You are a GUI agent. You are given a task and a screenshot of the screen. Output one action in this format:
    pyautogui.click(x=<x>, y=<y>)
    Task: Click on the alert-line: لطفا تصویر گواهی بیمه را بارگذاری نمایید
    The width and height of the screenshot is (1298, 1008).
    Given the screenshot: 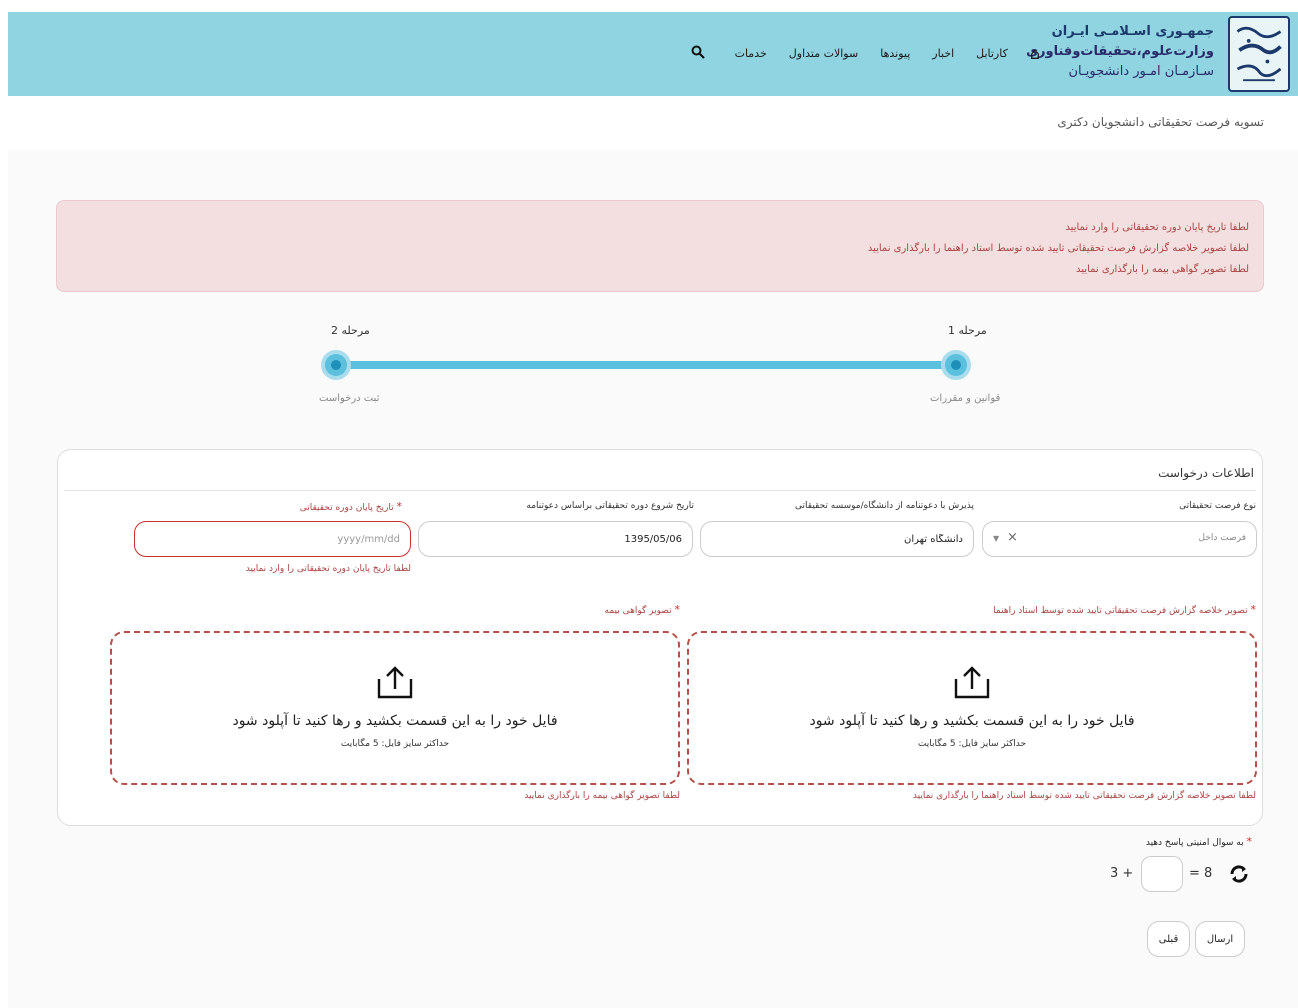 What is the action you would take?
    pyautogui.click(x=1162, y=269)
    